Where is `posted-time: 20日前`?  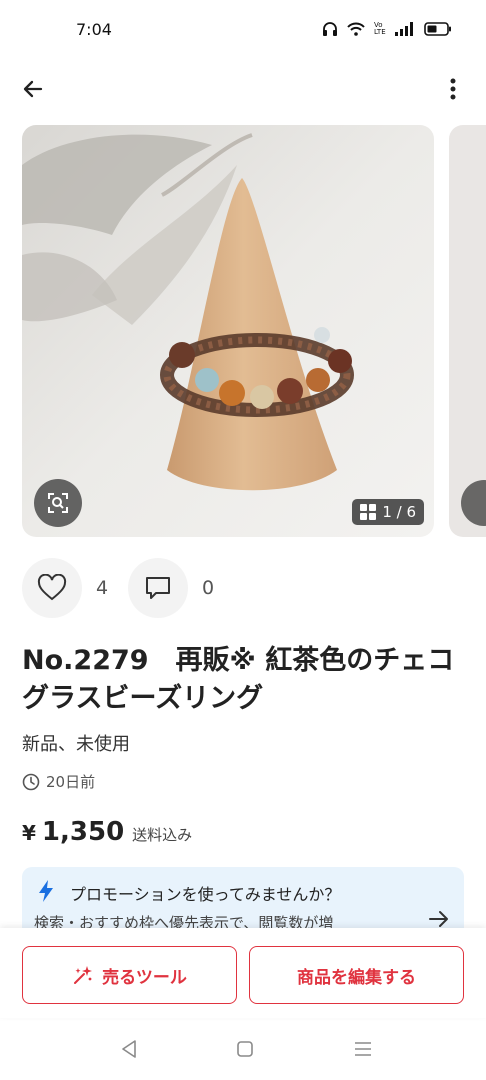 posted-time: 20日前 is located at coordinates (58, 781).